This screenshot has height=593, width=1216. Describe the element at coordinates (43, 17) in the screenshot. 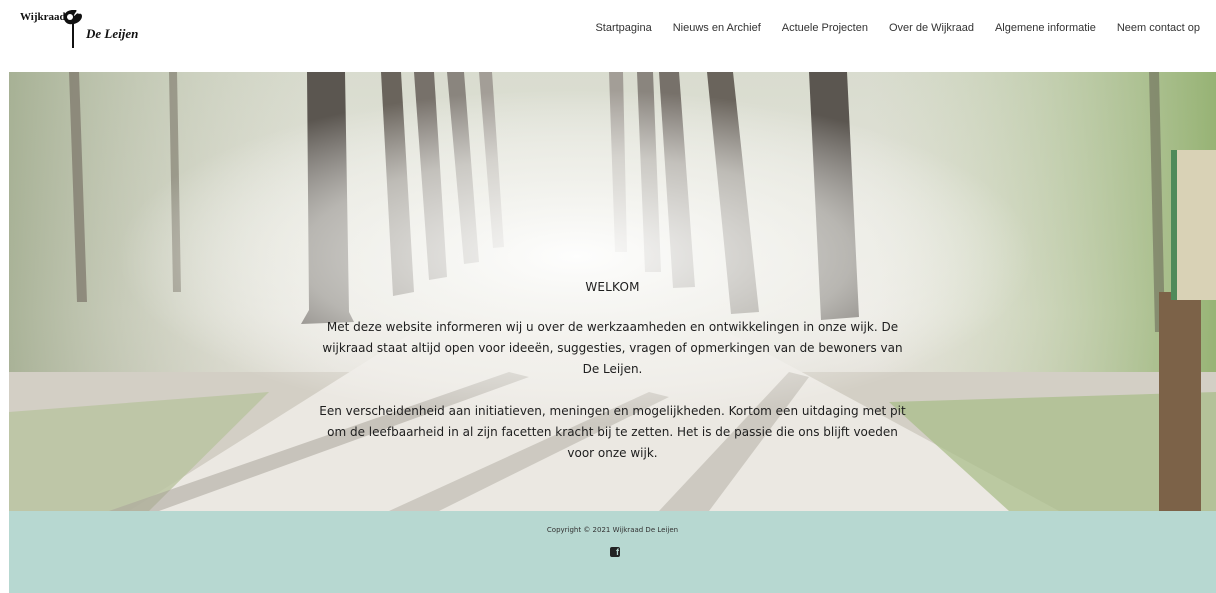

I see `logo-top-text: Wijkraad` at that location.